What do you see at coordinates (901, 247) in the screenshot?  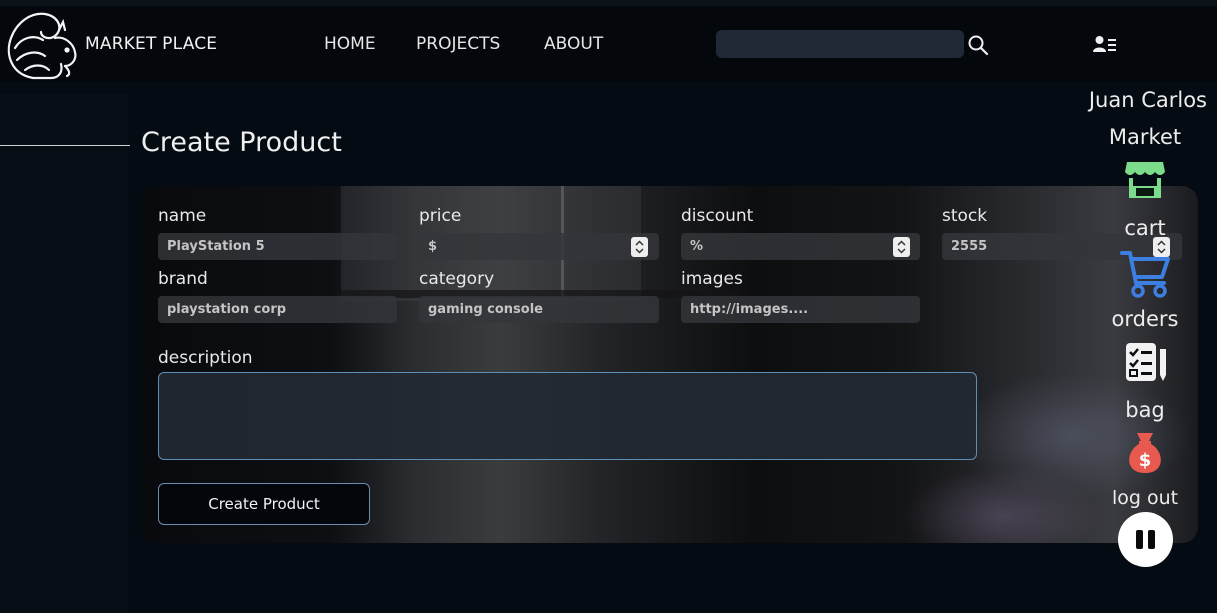 I see `discount-stepper` at bounding box center [901, 247].